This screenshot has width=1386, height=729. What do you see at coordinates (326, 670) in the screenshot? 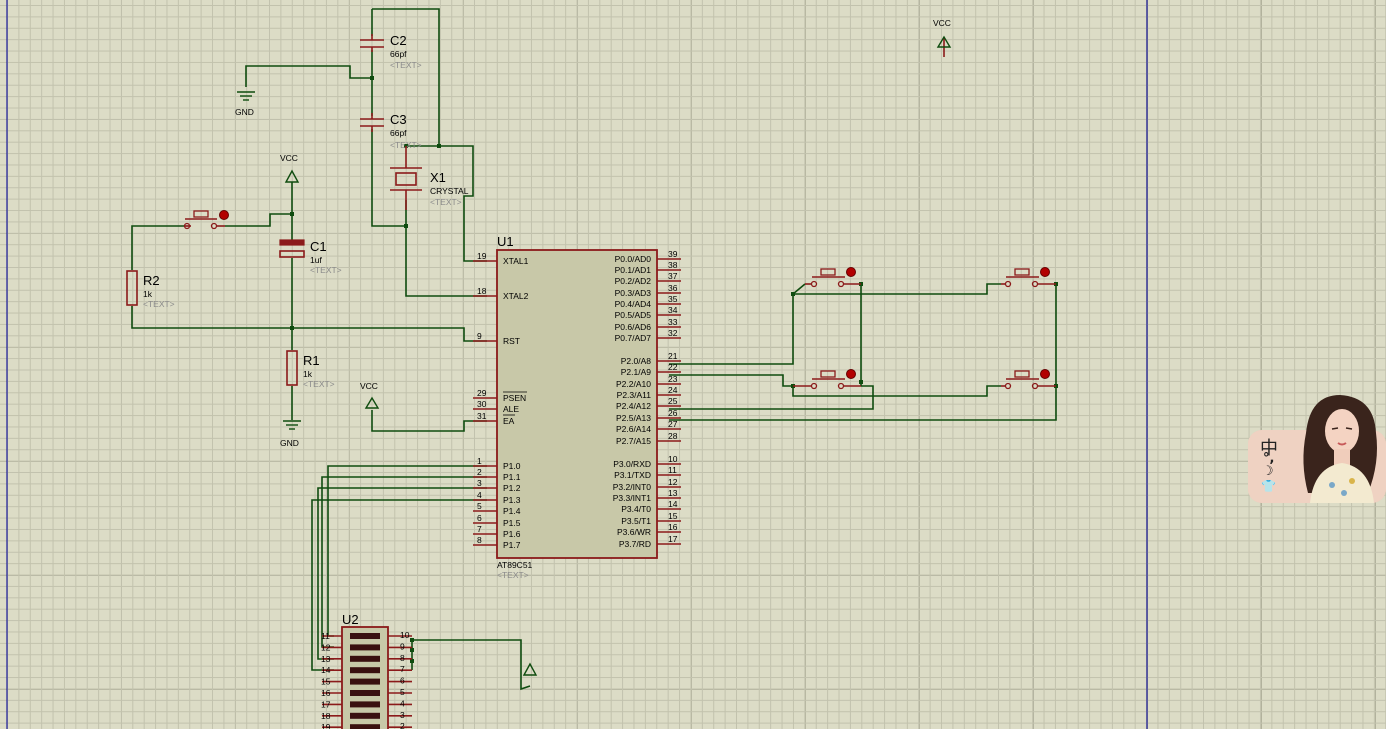
I see `u2-pin-number: 14` at bounding box center [326, 670].